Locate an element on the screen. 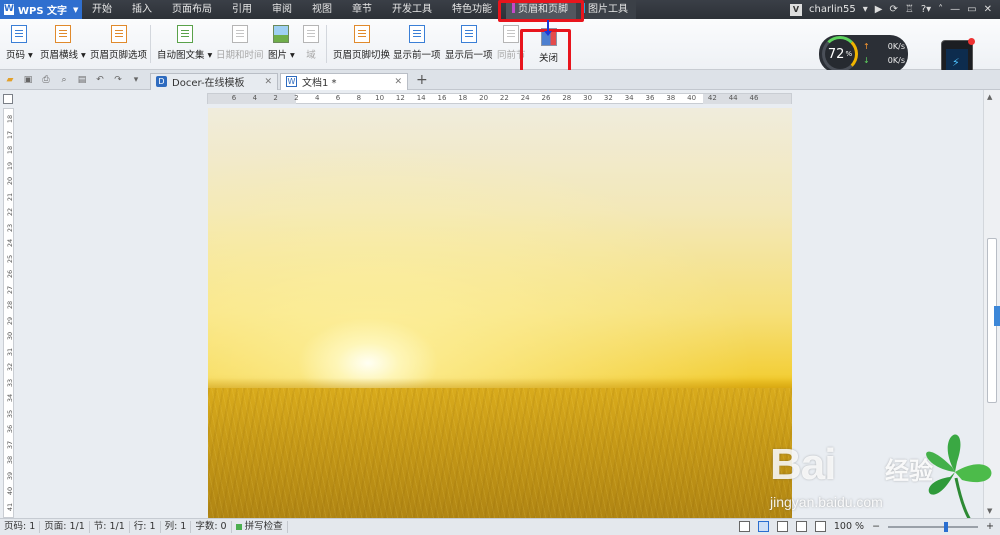  switch-icon is located at coordinates (361, 34).